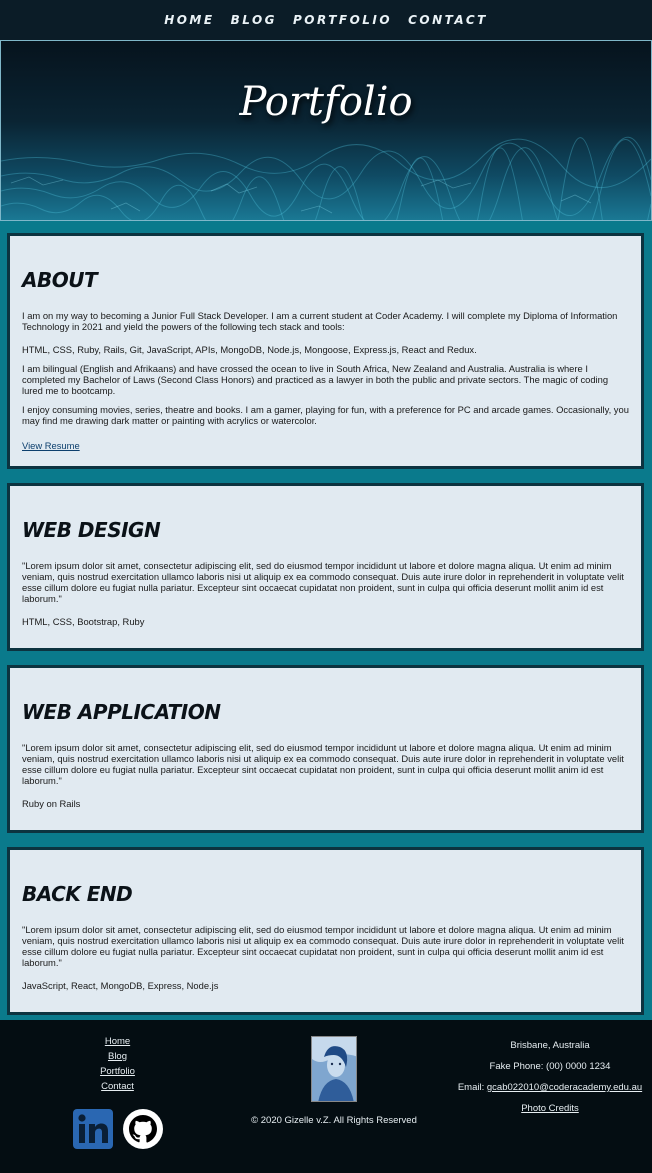 This screenshot has width=652, height=1173. I want to click on email-line: Email: gcab022010@coderacademy.edu.au, so click(550, 1092).